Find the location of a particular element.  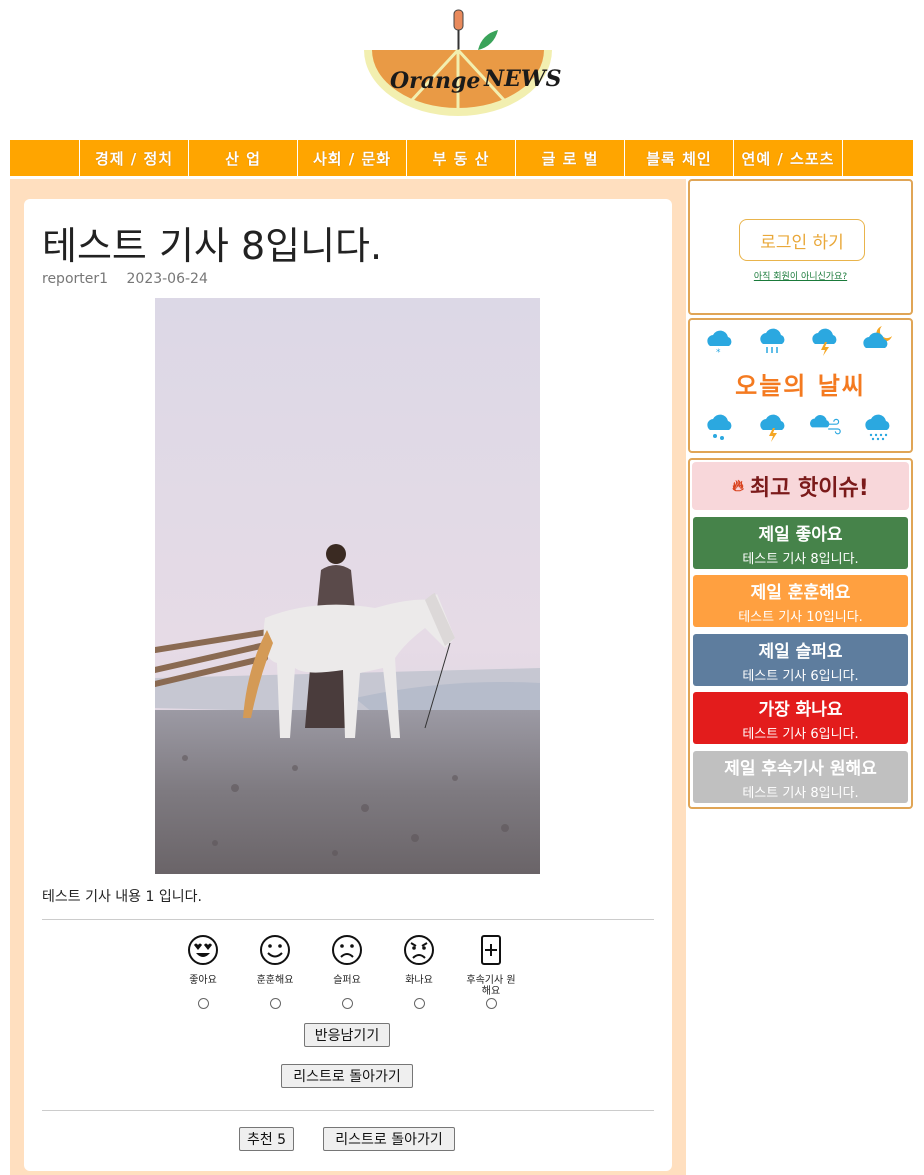

login-box: 로그인 하기 아직 회원이 아니신가요? is located at coordinates (800, 247).